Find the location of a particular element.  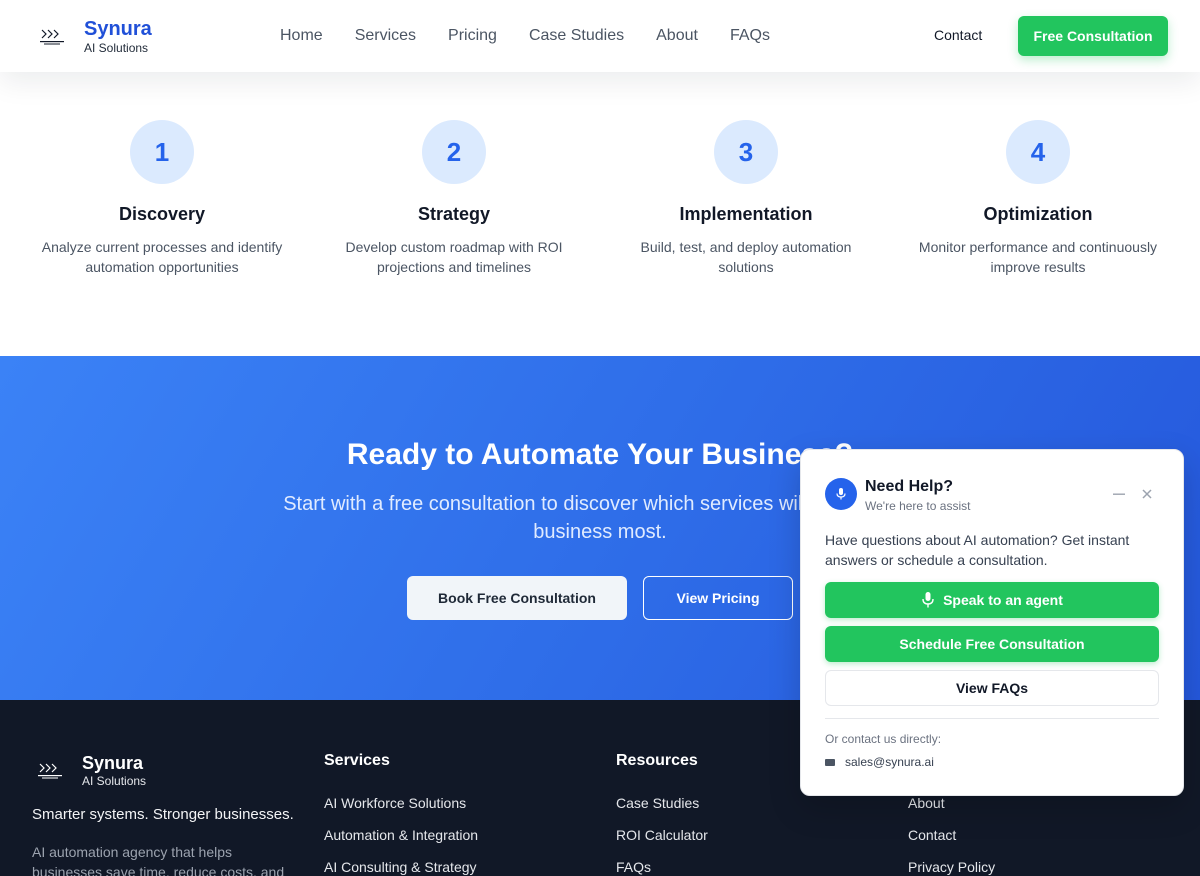

brand-logo-link: Synura AI Solutions is located at coordinates (93, 36).